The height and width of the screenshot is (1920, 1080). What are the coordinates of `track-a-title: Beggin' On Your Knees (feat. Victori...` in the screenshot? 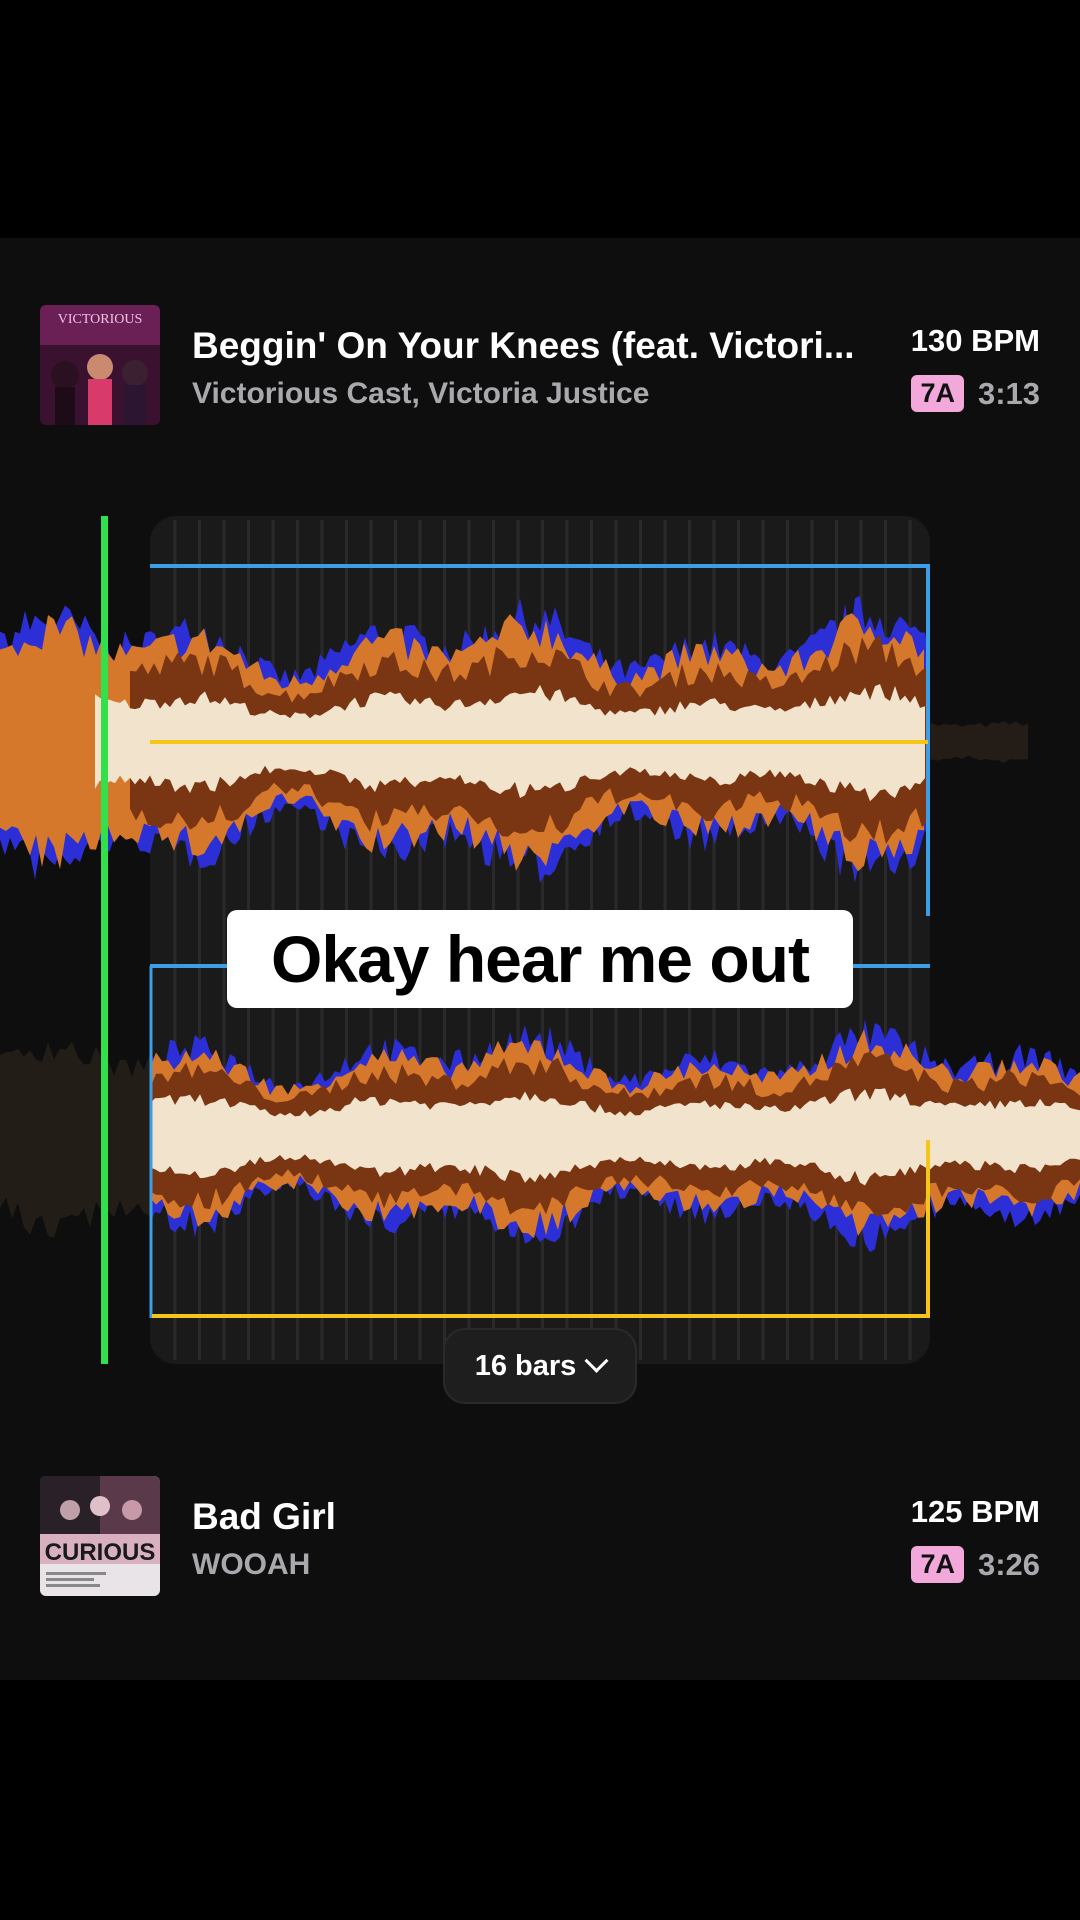 It's located at (523, 345).